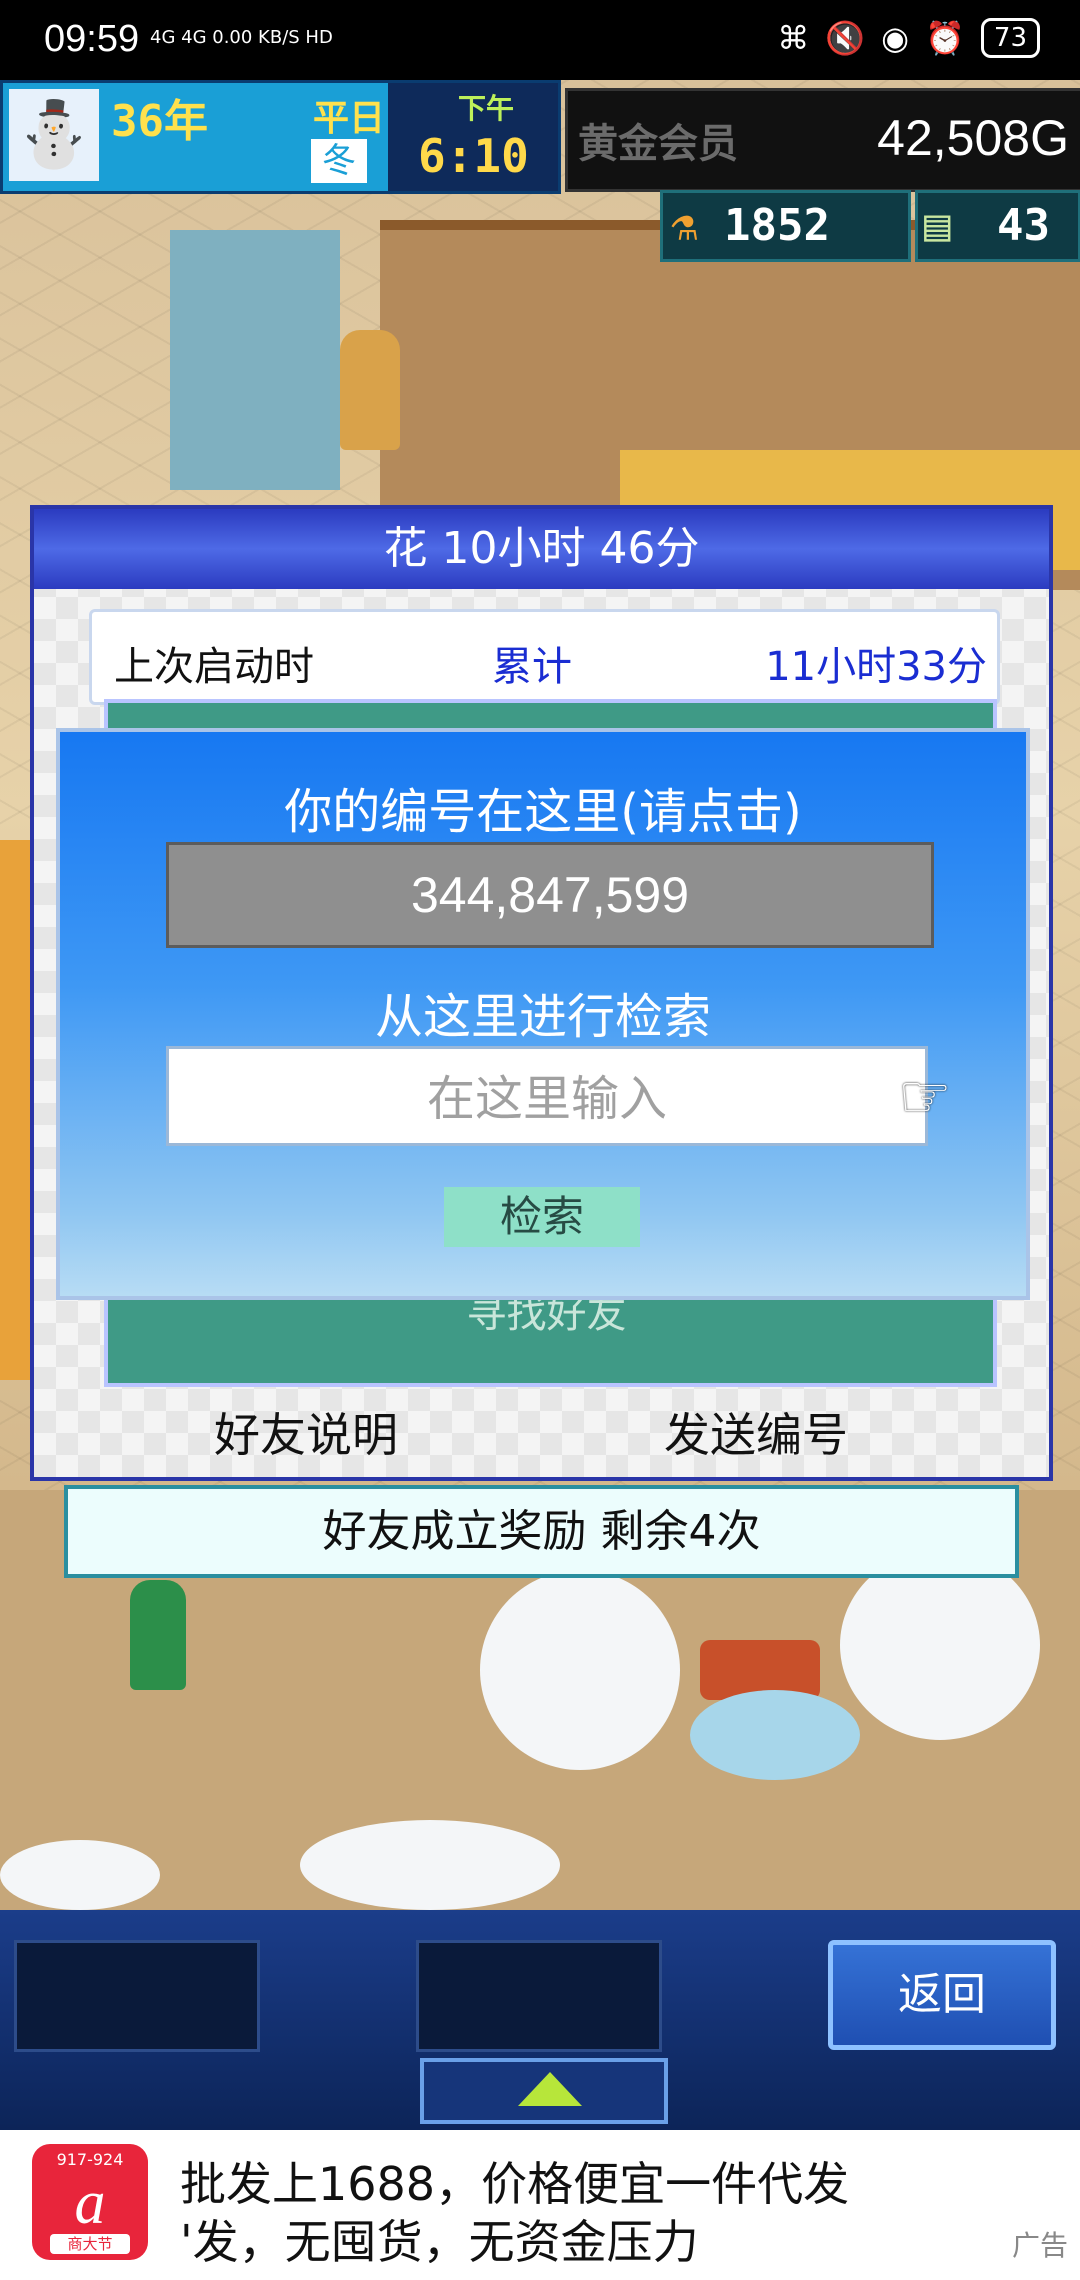 This screenshot has height=2280, width=1080. What do you see at coordinates (532, 667) in the screenshot?
I see `total-label: 累计` at bounding box center [532, 667].